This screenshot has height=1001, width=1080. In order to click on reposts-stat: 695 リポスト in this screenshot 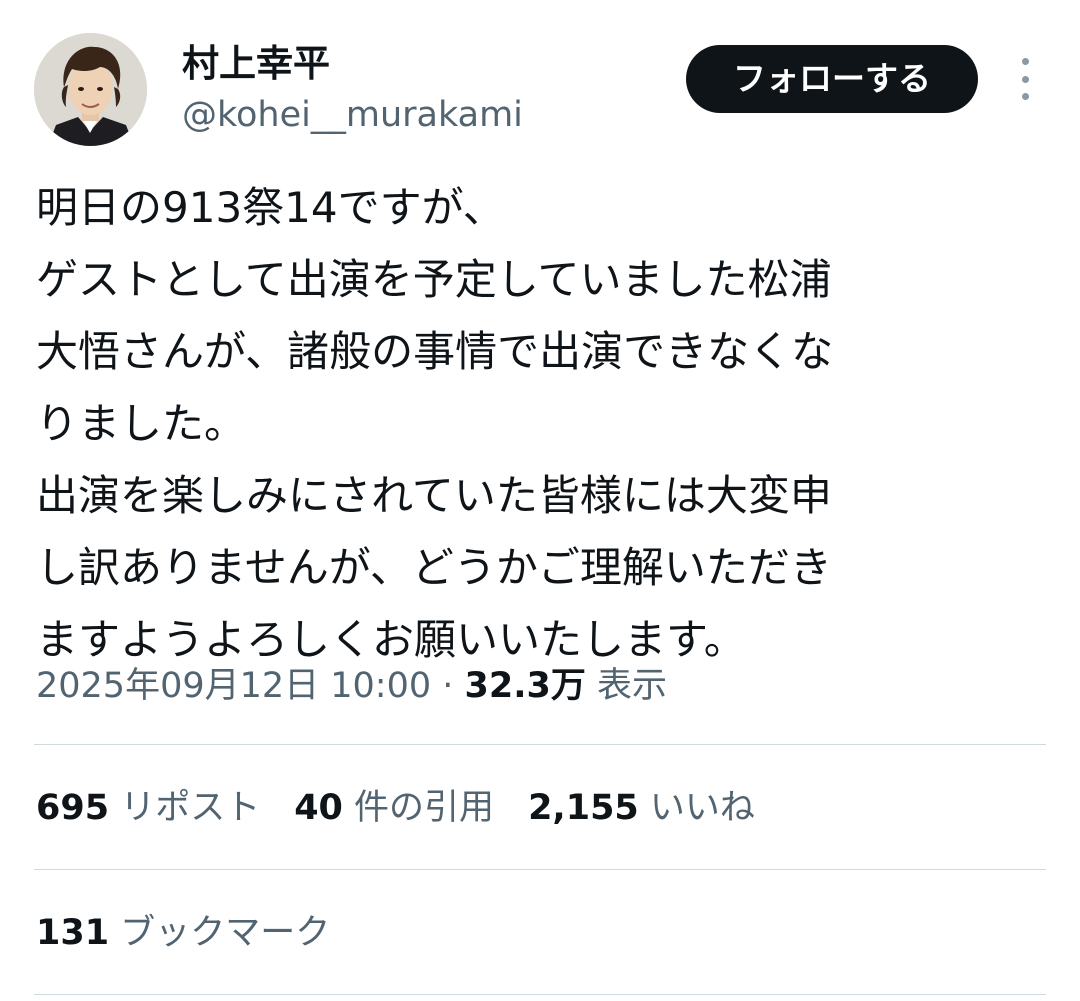, I will do `click(148, 808)`.